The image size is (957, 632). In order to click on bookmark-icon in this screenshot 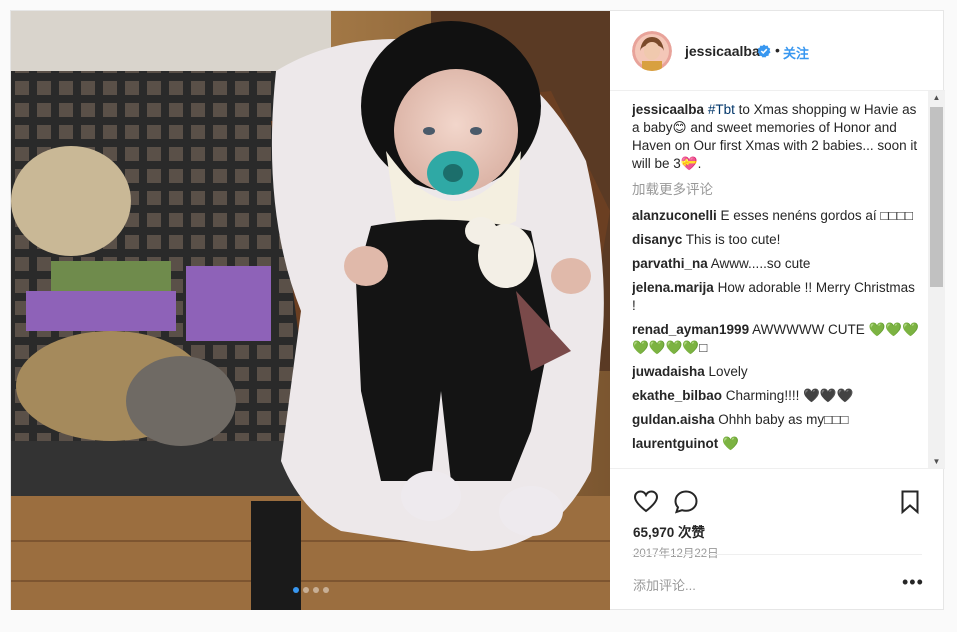, I will do `click(910, 502)`.